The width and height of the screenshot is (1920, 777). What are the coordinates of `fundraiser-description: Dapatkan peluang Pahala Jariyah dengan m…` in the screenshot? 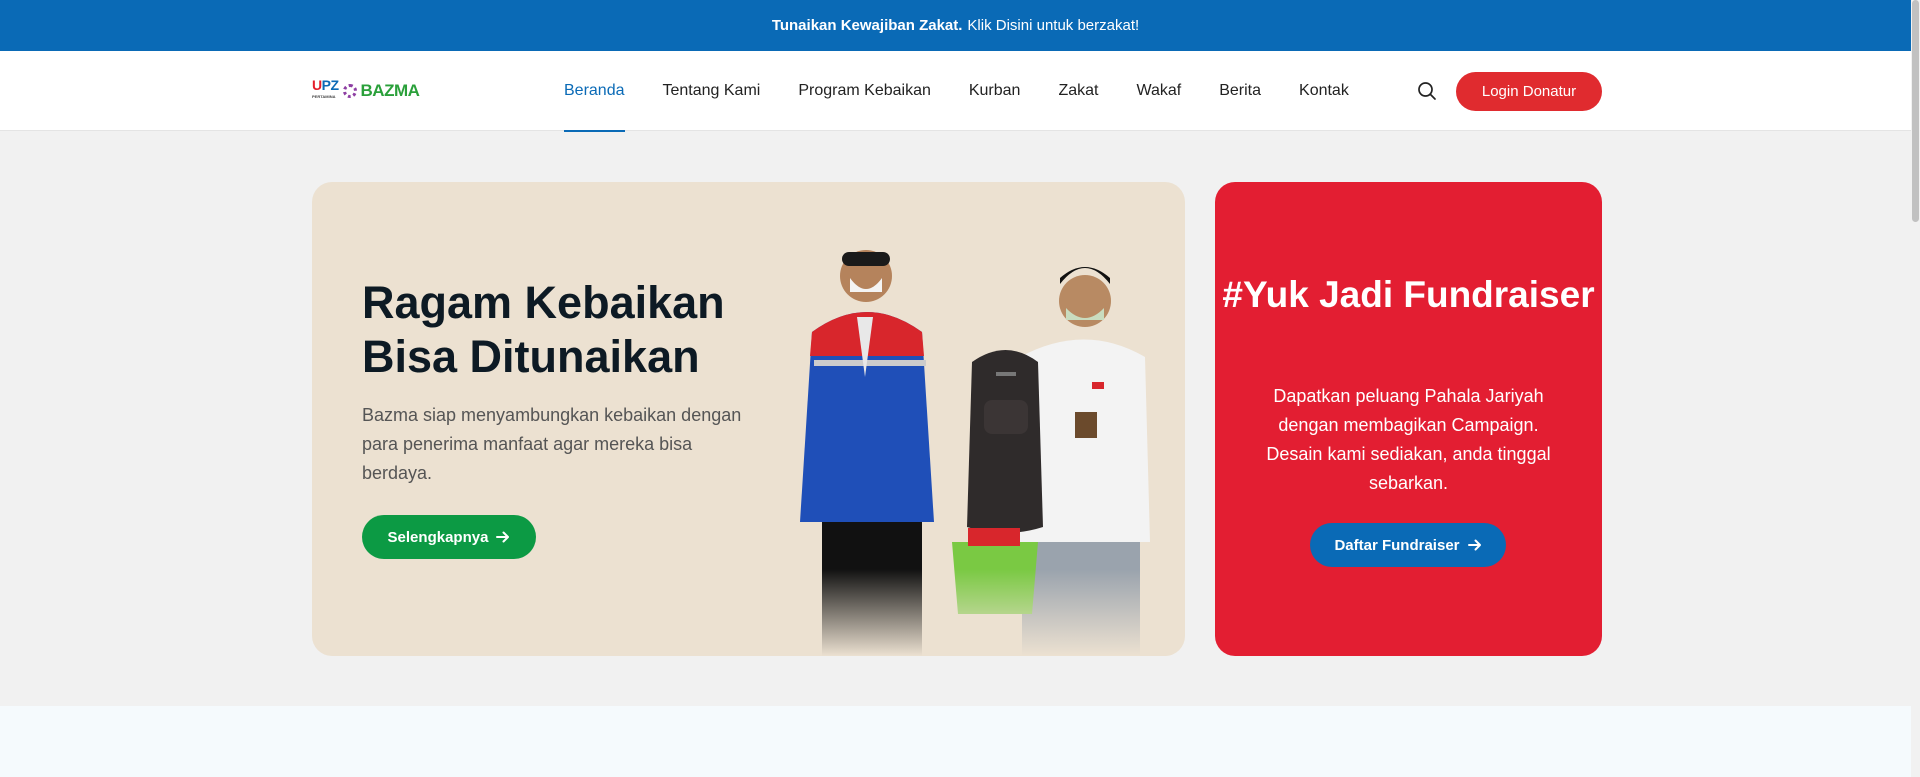 It's located at (1408, 439).